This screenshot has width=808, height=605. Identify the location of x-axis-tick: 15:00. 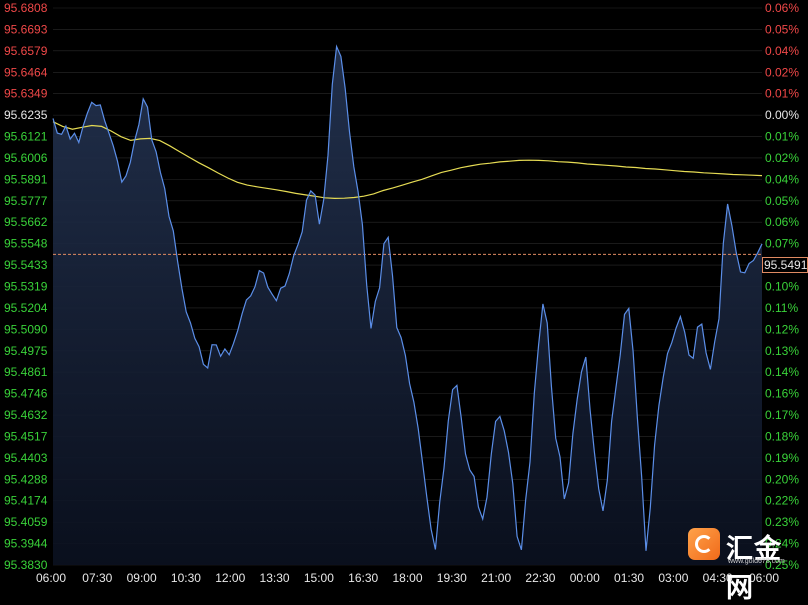
(319, 578).